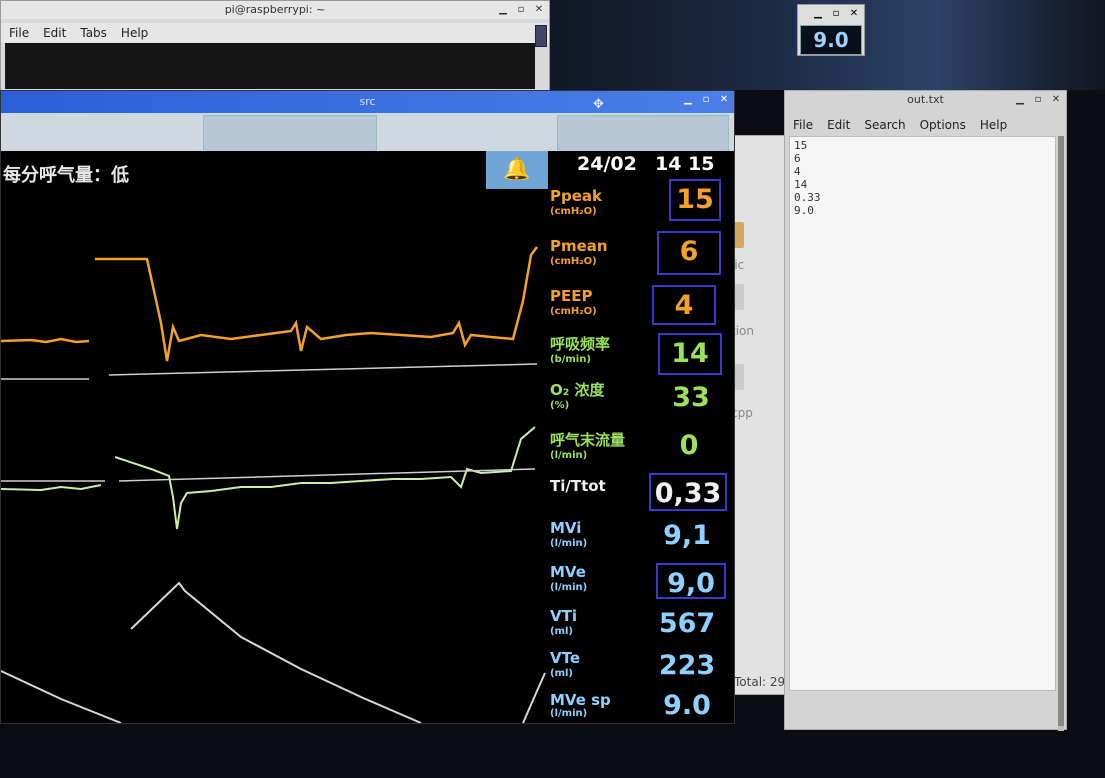 The image size is (1105, 778). What do you see at coordinates (797, 171) in the screenshot?
I see `editor-line: 4` at bounding box center [797, 171].